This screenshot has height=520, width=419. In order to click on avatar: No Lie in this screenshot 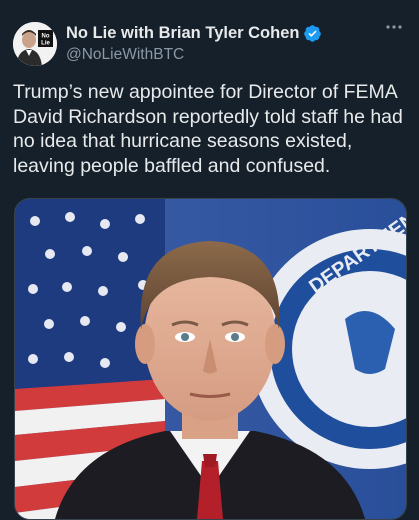, I will do `click(35, 44)`.